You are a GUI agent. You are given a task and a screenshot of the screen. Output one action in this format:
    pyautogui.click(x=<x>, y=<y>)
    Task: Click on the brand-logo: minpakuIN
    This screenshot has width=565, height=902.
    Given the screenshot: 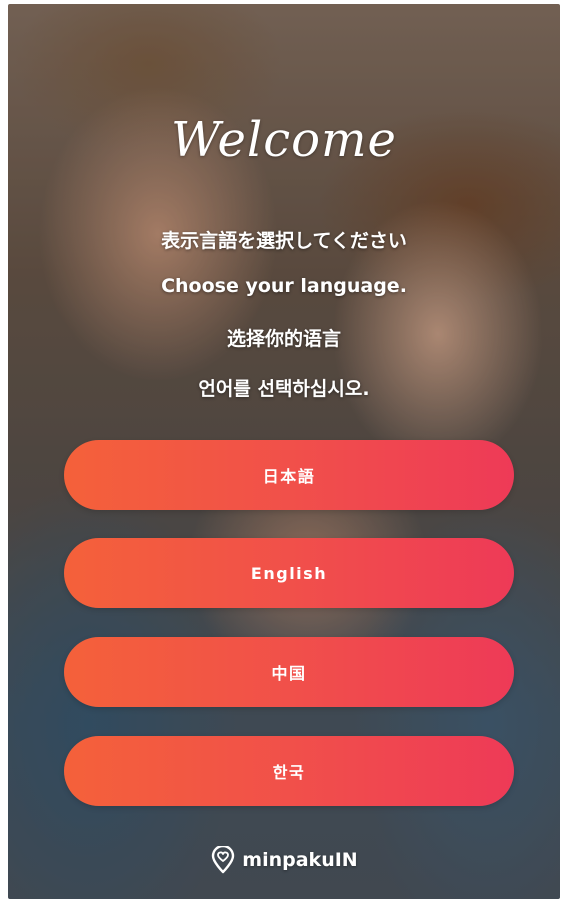 What is the action you would take?
    pyautogui.click(x=284, y=860)
    